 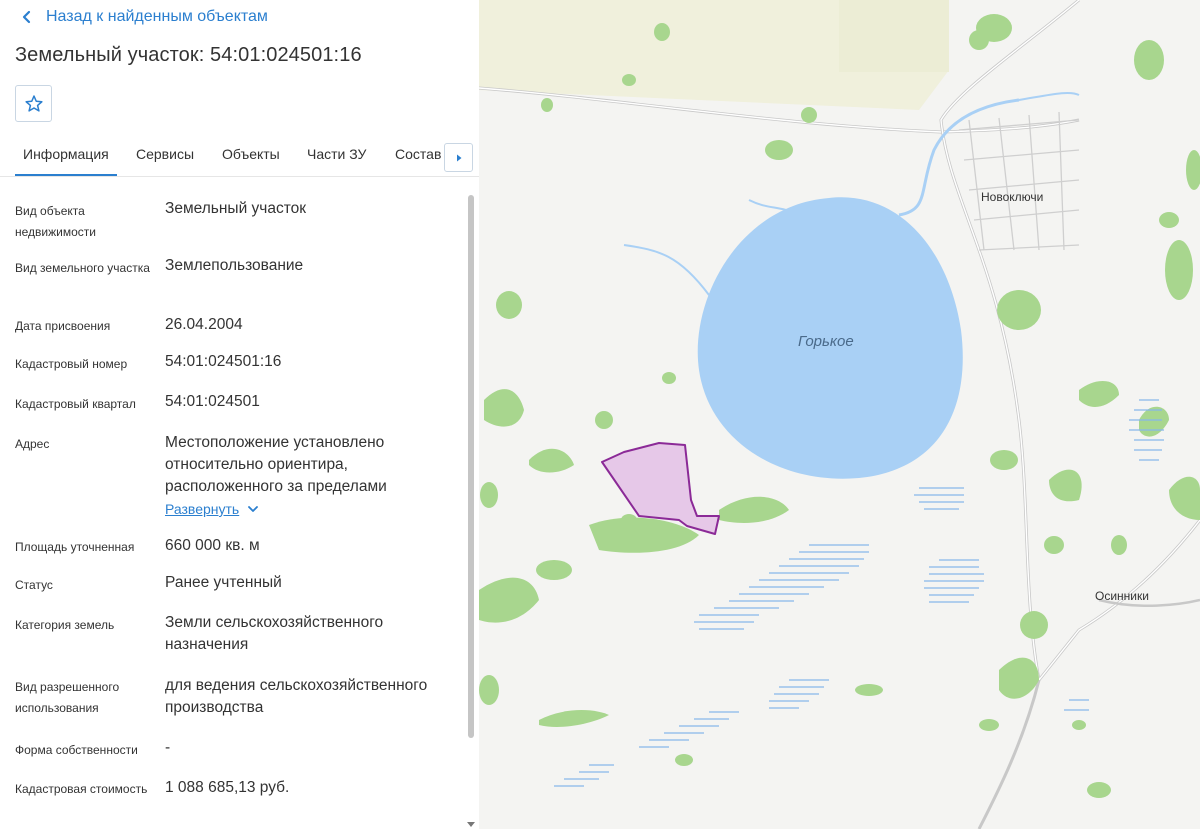 What do you see at coordinates (212, 545) in the screenshot?
I see `detail-value: 660 000 кв. м` at bounding box center [212, 545].